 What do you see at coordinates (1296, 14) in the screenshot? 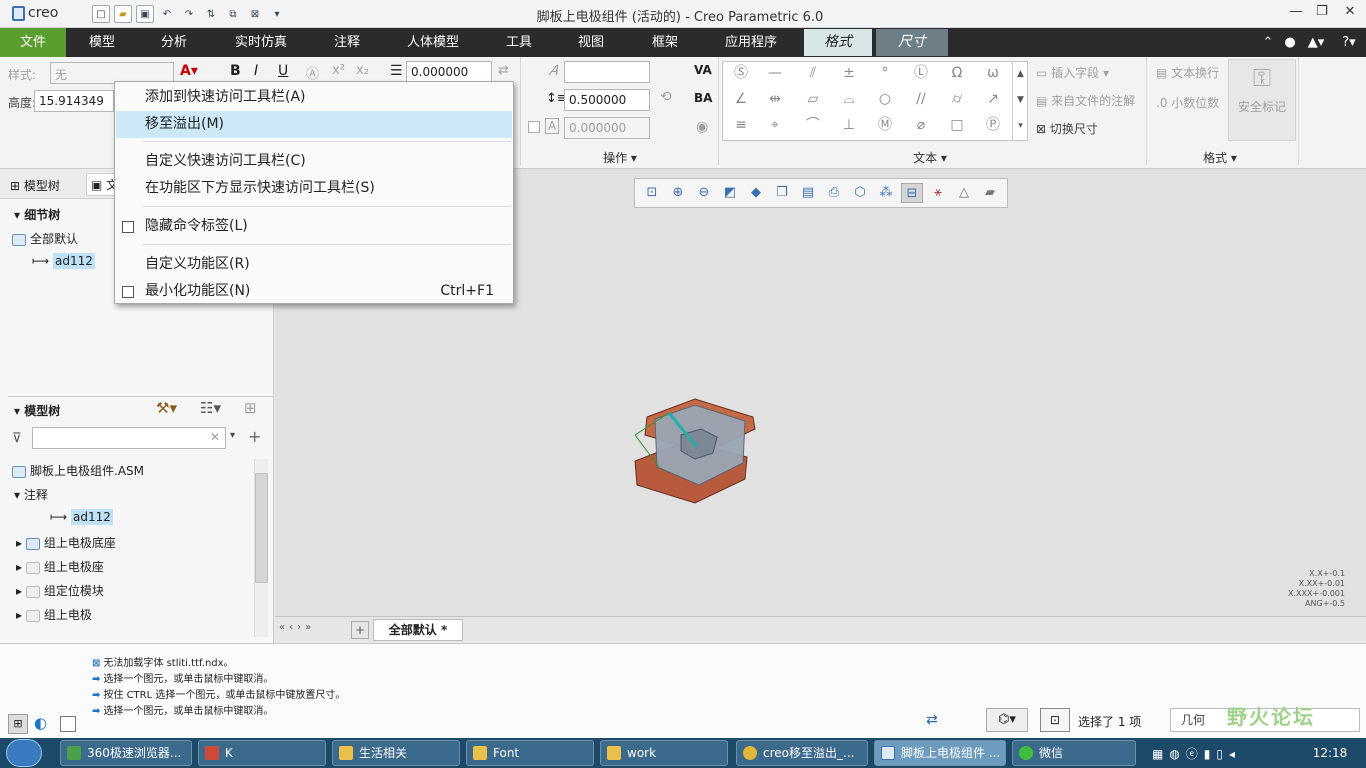
I see `minimize-icon: —` at bounding box center [1296, 14].